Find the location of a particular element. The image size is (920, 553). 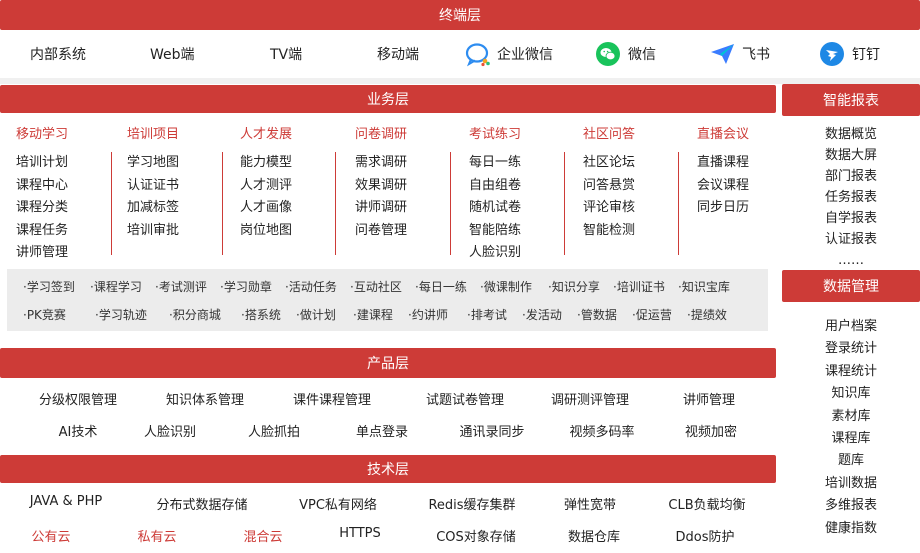

feature-tag: ·互动社区 is located at coordinates (376, 286).